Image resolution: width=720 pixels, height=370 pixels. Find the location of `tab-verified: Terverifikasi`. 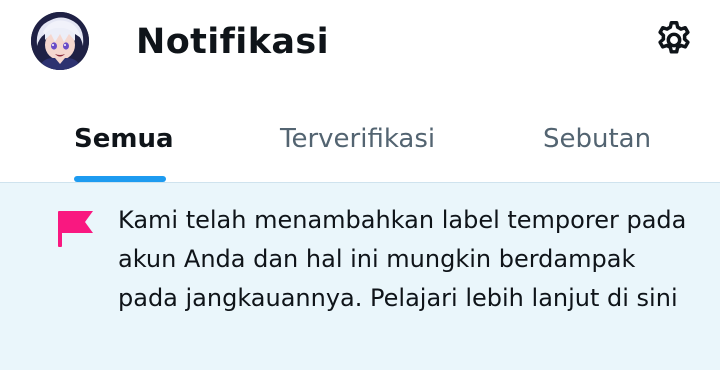

tab-verified: Terverifikasi is located at coordinates (361, 146).